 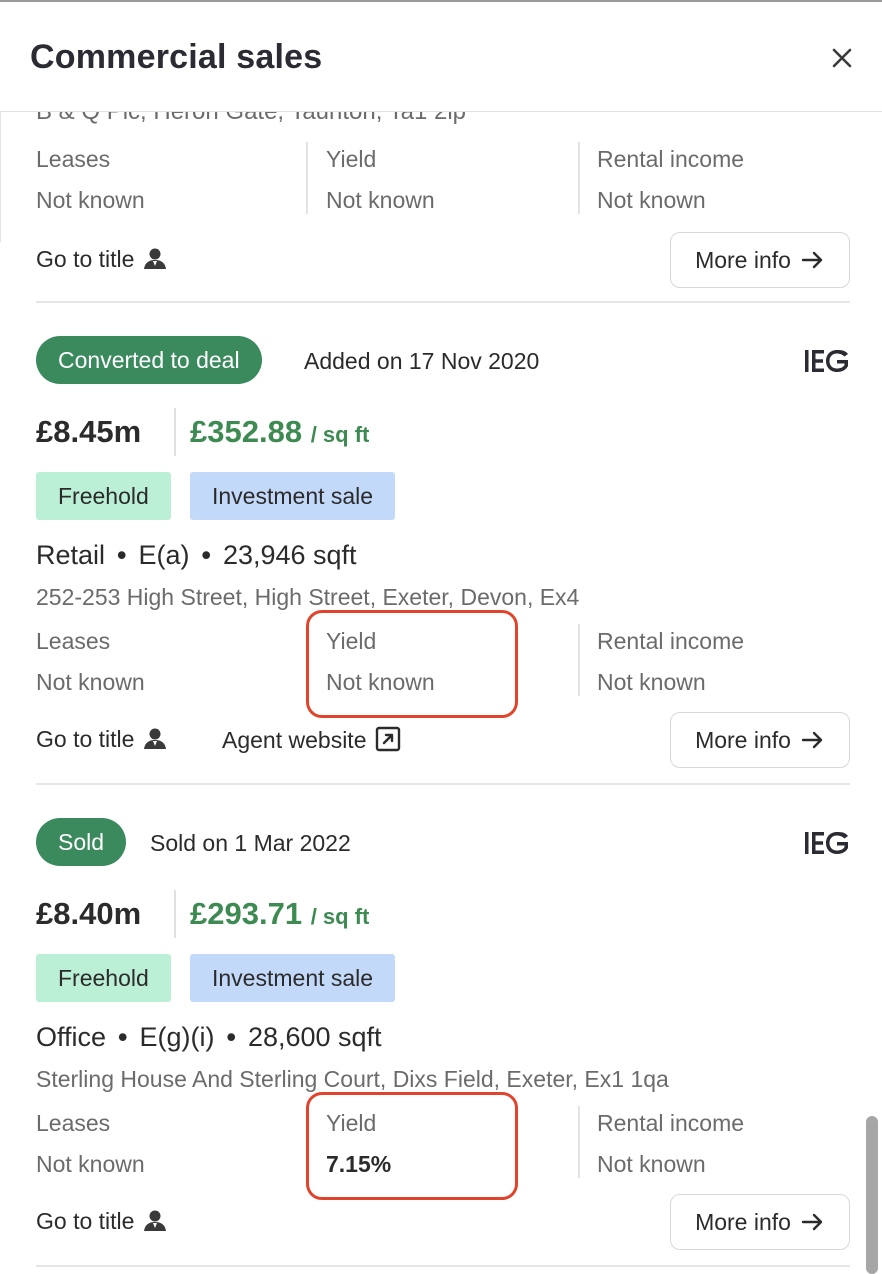 What do you see at coordinates (196, 555) in the screenshot?
I see `property-summary: Retail • E(a) • 23,946 sqft` at bounding box center [196, 555].